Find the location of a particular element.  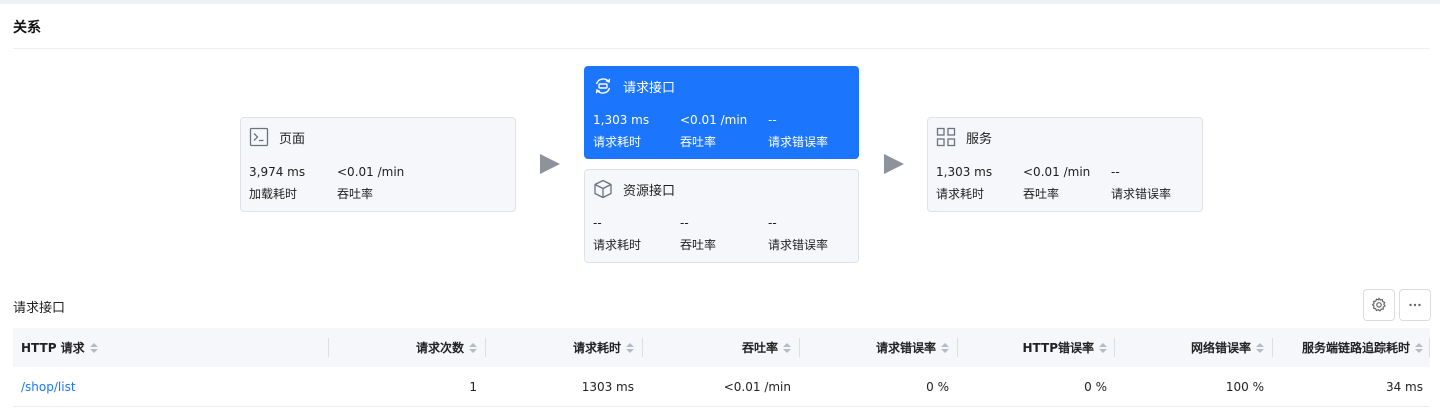

column-request-time: 请求耗时 is located at coordinates (560, 347).